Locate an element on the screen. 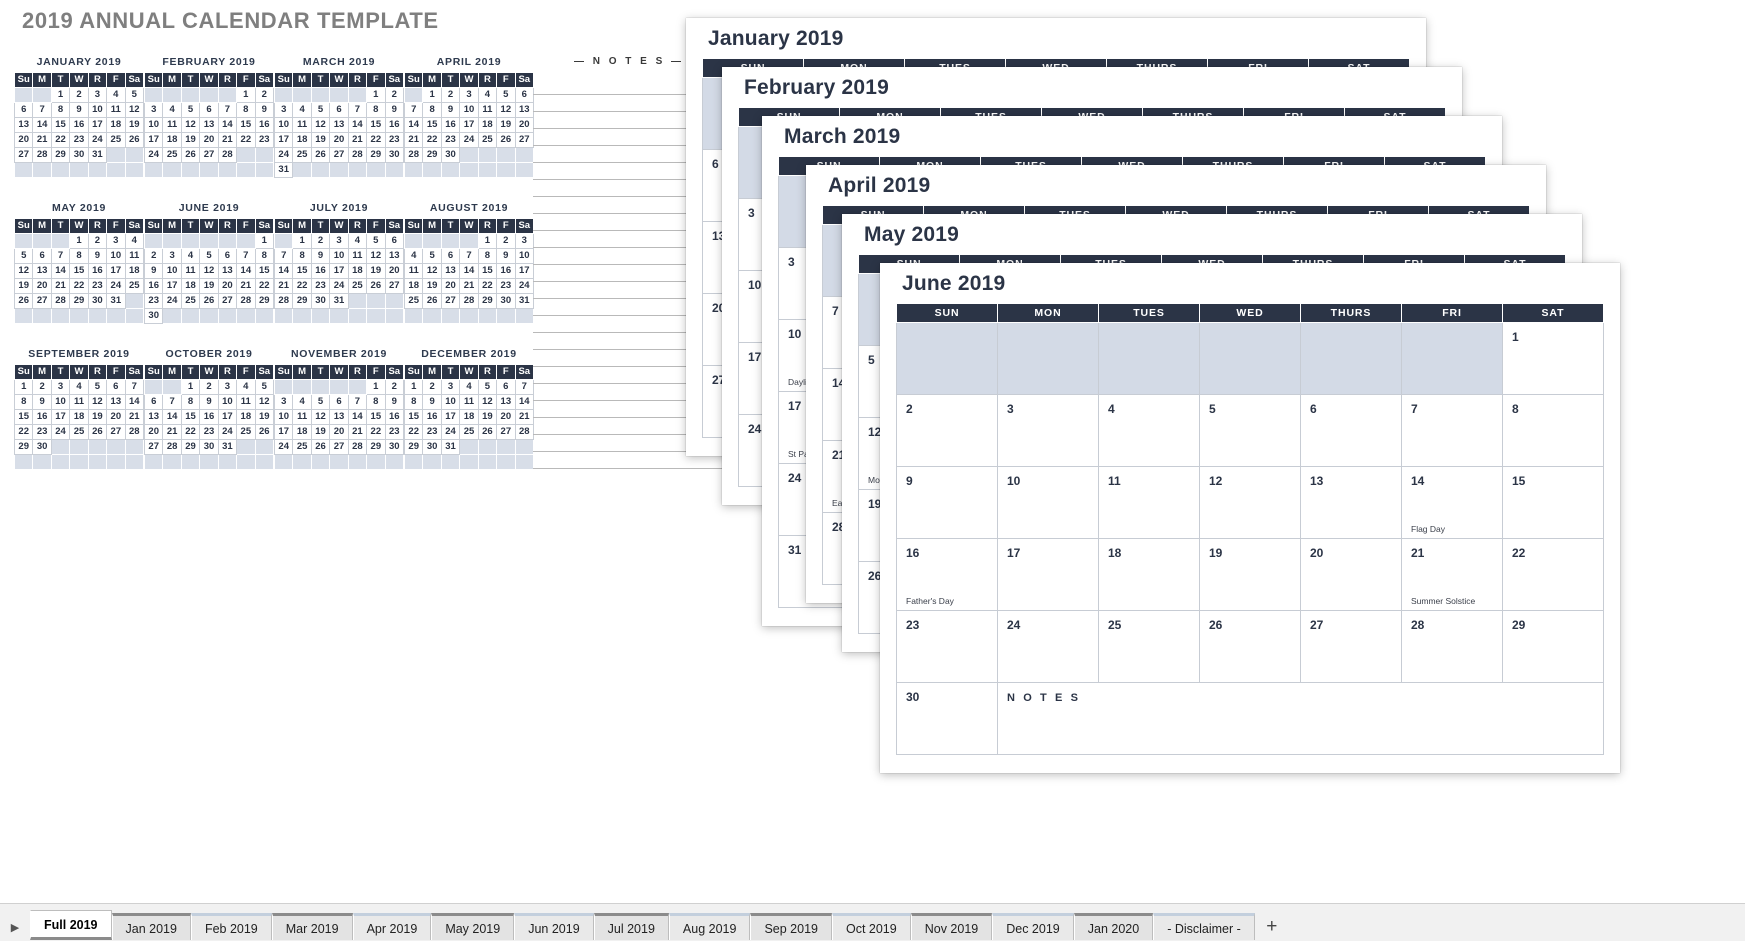  day-cell-24: 24 is located at coordinates (1048, 646).